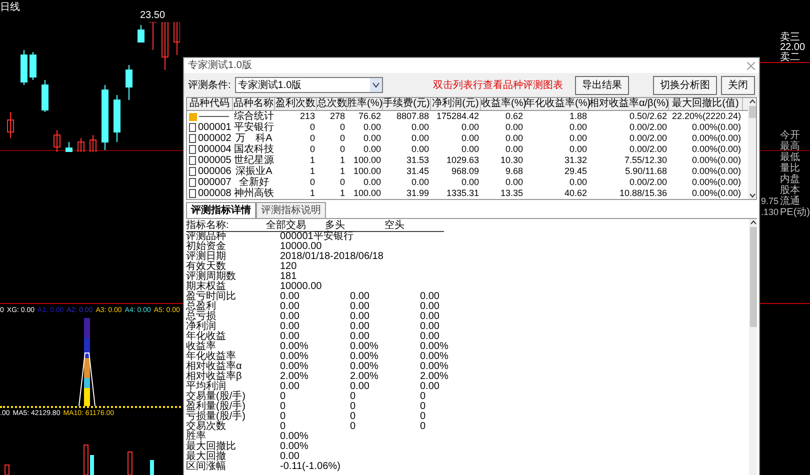 The image size is (810, 475). Describe the element at coordinates (215, 149) in the screenshot. I see `table-cell: 000004` at that location.